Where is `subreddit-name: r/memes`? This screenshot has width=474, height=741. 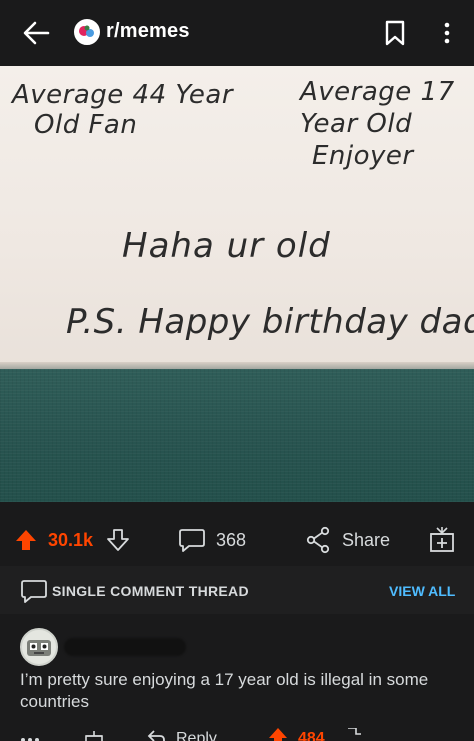 subreddit-name: r/memes is located at coordinates (148, 31).